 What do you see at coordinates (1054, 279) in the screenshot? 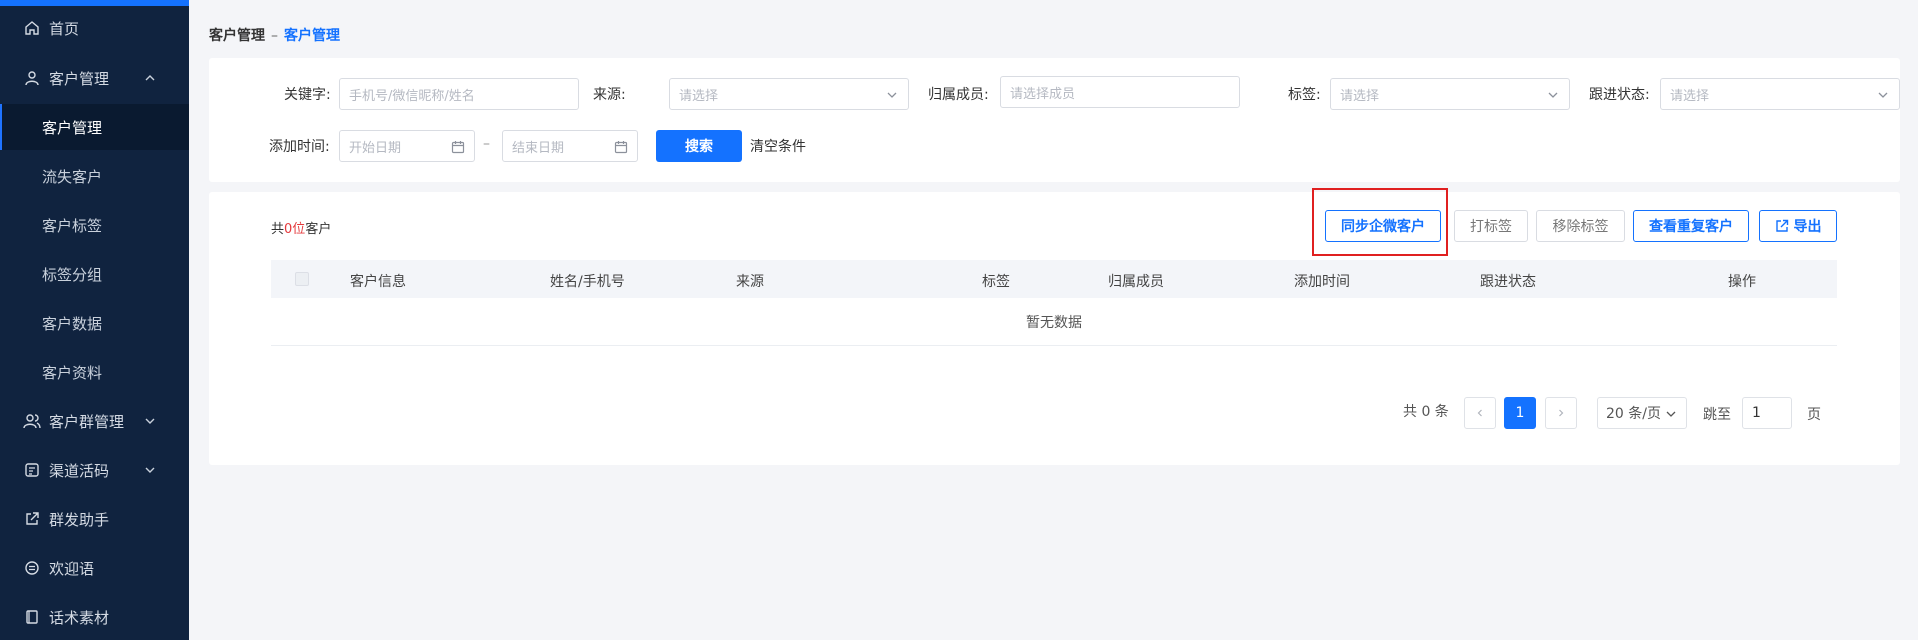
I see `table-header: 客户信息 姓名/手机号 来源 标签 归属成员 添加时间 跟进状态 操作` at bounding box center [1054, 279].